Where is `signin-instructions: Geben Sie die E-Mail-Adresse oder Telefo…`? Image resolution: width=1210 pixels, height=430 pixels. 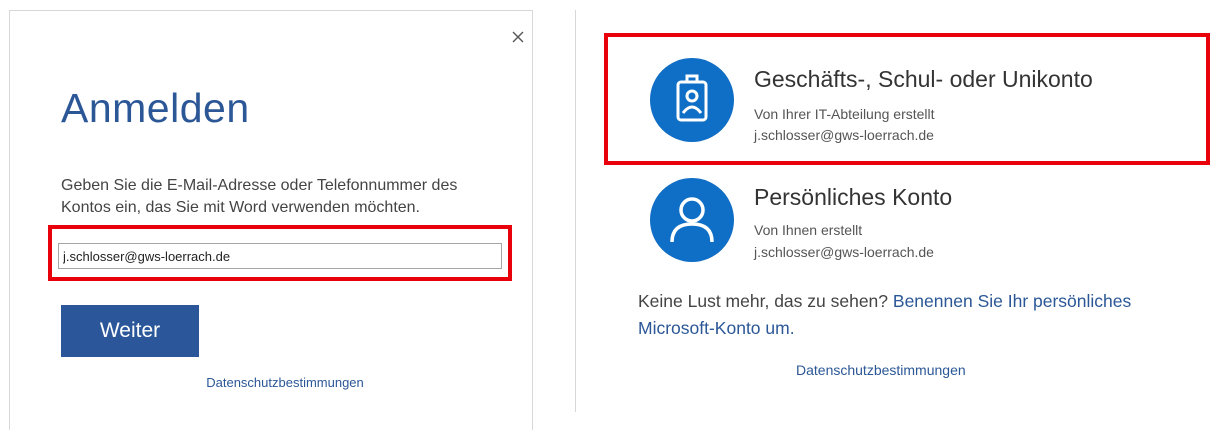
signin-instructions: Geben Sie die E-Mail-Adresse oder Telefo… is located at coordinates (259, 196).